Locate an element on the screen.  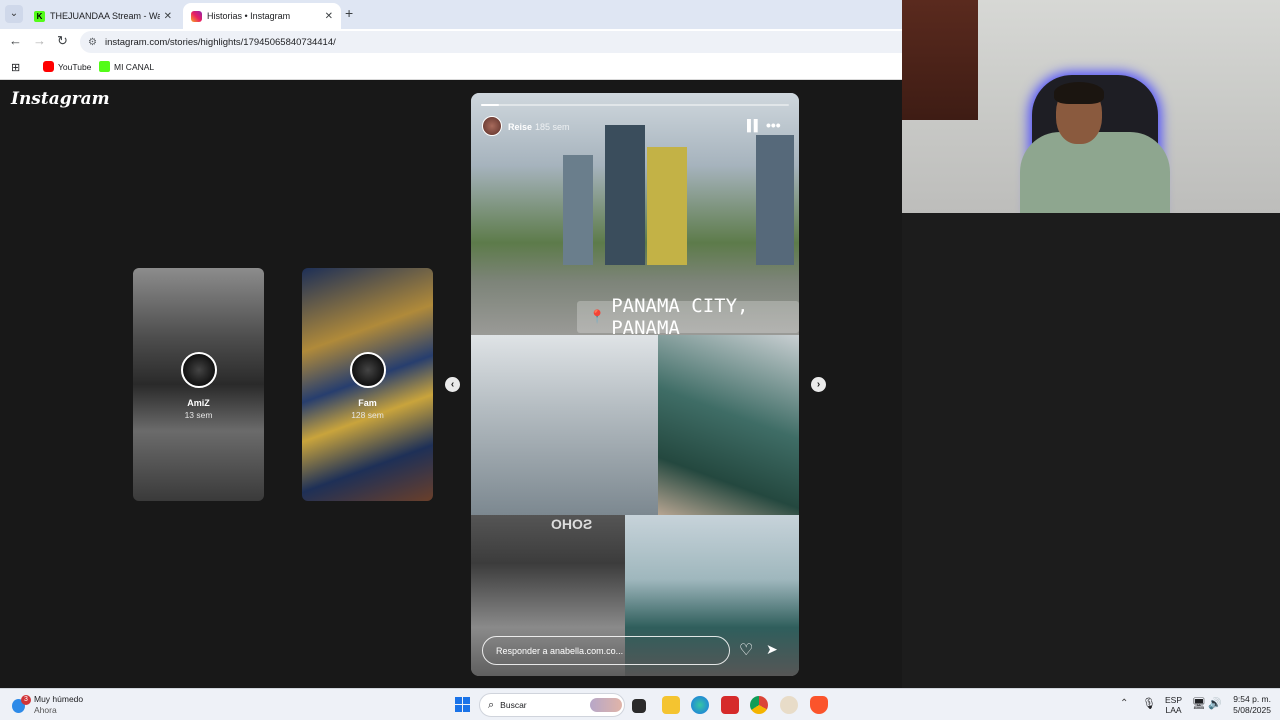
story-progress-bar is located at coordinates (635, 105).